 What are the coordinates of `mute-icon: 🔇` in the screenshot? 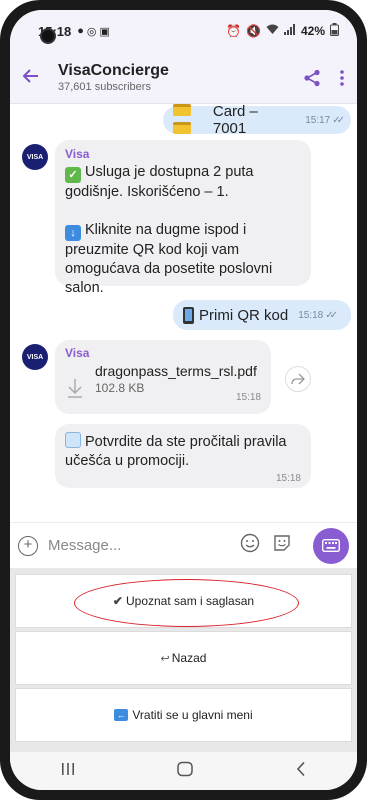 It's located at (253, 31).